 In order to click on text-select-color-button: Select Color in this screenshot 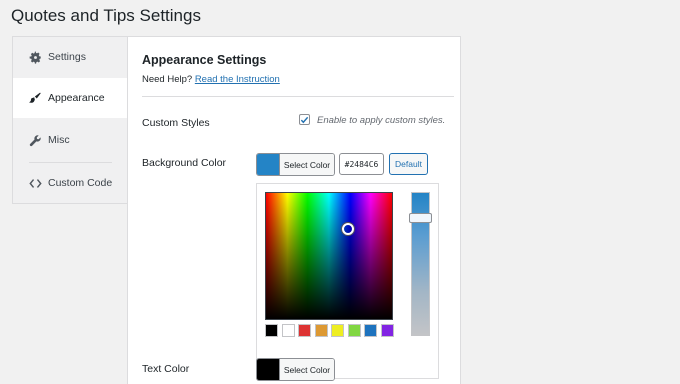, I will do `click(295, 369)`.